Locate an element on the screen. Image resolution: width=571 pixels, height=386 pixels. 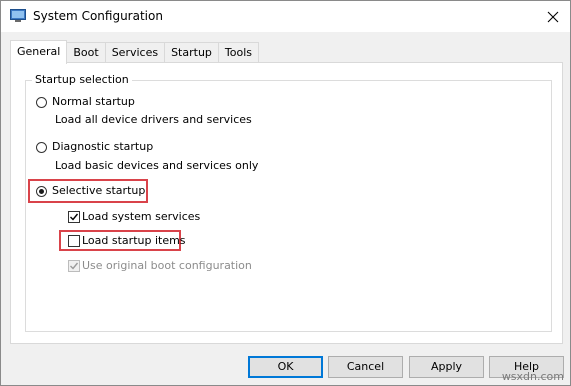
use-original-boot-label: Use original boot configuration is located at coordinates (167, 265).